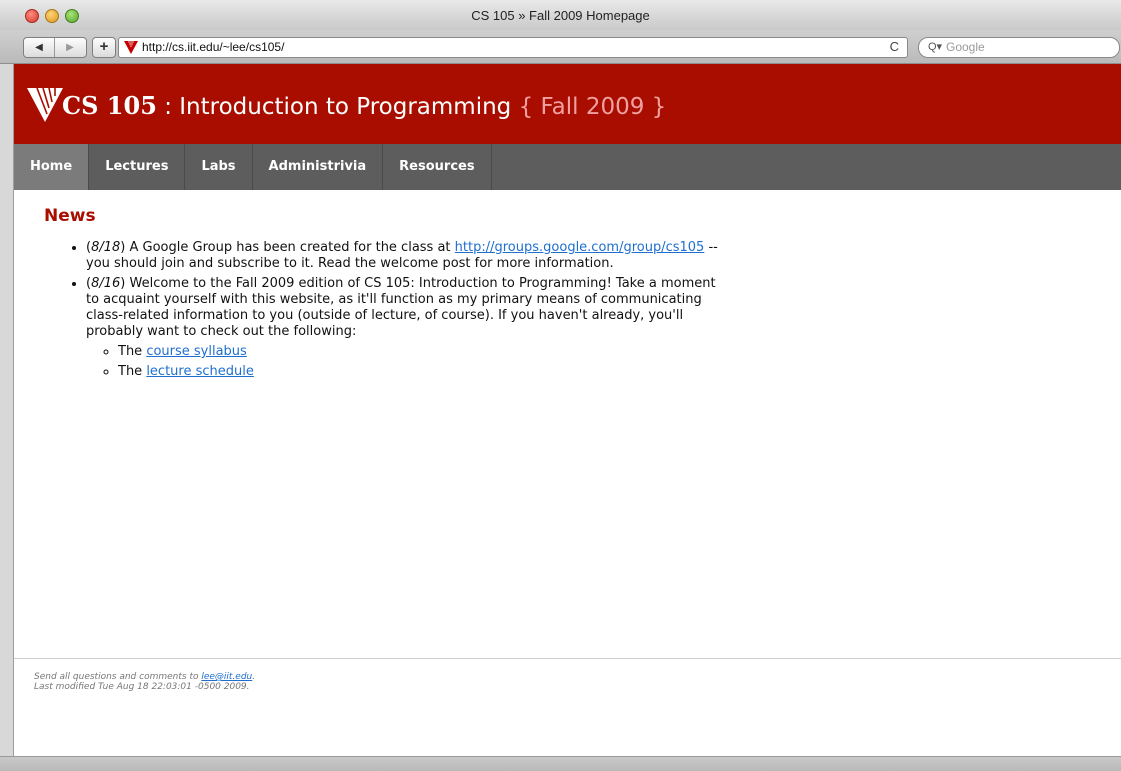 Image resolution: width=1121 pixels, height=771 pixels. What do you see at coordinates (219, 167) in the screenshot?
I see `nav-labs: Labs` at bounding box center [219, 167].